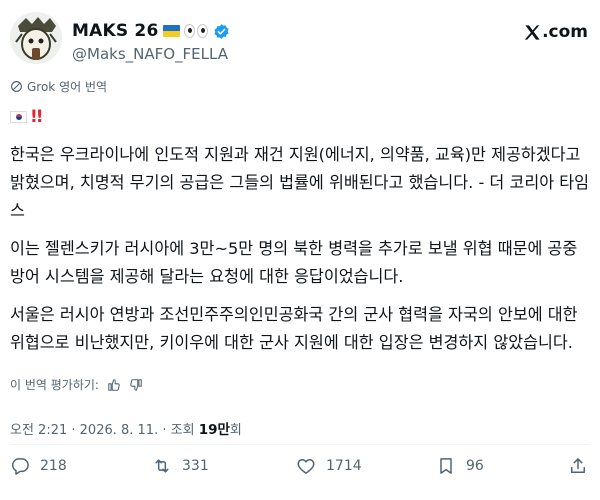 Image resolution: width=600 pixels, height=500 pixels. Describe the element at coordinates (195, 466) in the screenshot. I see `repost-count: 331` at that location.